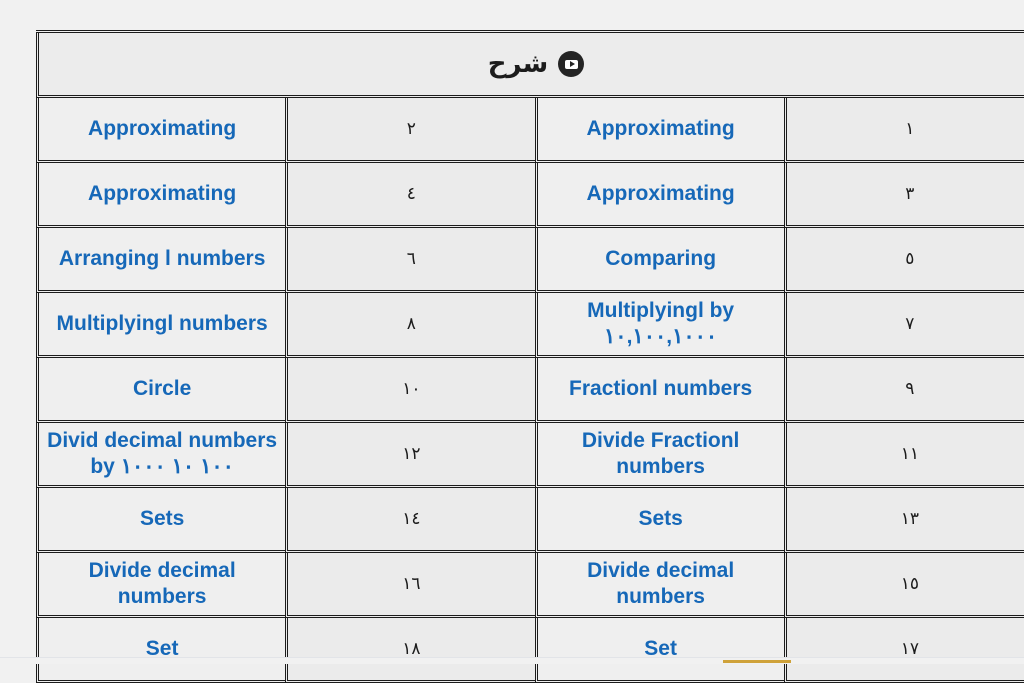 The height and width of the screenshot is (683, 1024). Describe the element at coordinates (161, 650) in the screenshot. I see `lesson-title-cell-left: Set` at that location.